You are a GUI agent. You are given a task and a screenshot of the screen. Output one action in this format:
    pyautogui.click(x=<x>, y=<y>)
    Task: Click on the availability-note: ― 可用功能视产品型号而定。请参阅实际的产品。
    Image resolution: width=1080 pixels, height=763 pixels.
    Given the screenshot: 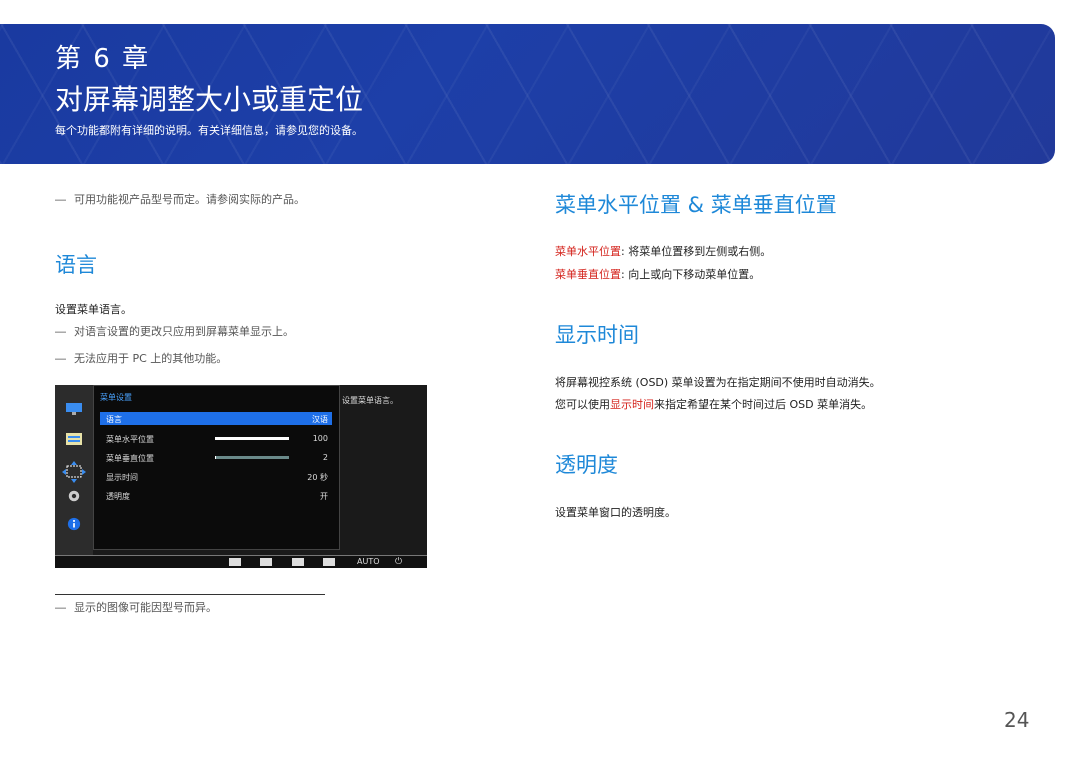 What is the action you would take?
    pyautogui.click(x=180, y=199)
    